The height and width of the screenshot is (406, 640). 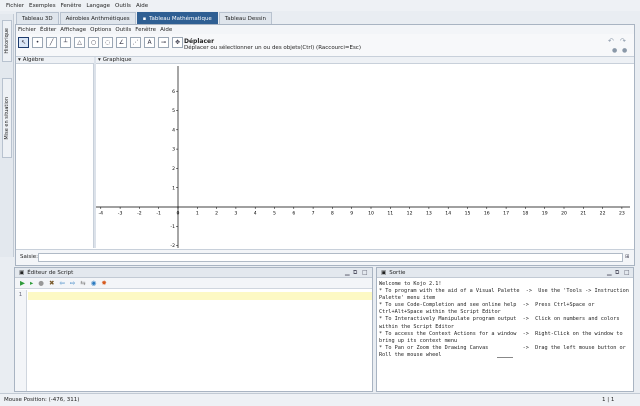 I want to click on back-icon: ⇦, so click(x=61, y=283).